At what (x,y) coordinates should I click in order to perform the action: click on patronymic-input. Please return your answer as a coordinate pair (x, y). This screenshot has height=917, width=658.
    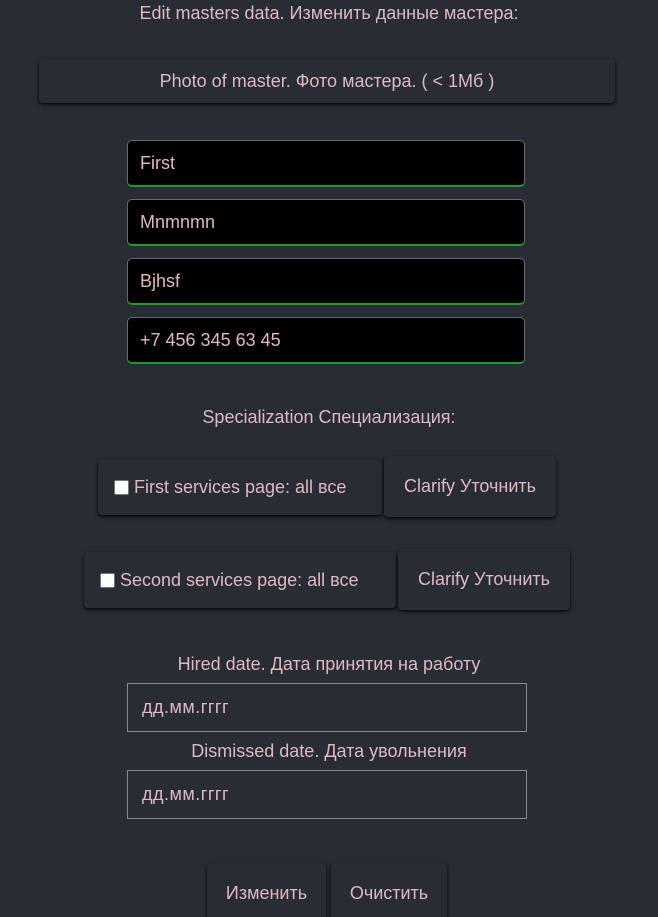
    Looking at the image, I should click on (326, 281).